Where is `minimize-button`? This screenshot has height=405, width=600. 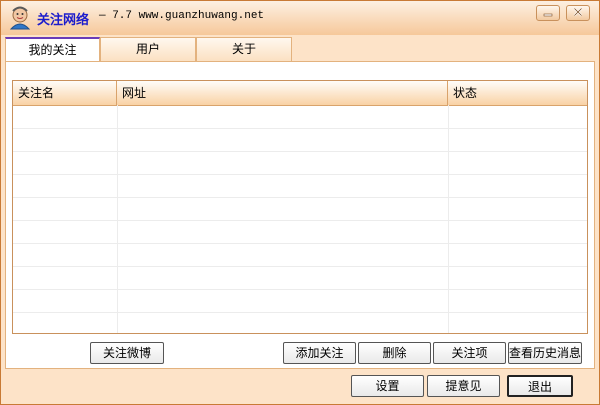
minimize-button is located at coordinates (548, 13).